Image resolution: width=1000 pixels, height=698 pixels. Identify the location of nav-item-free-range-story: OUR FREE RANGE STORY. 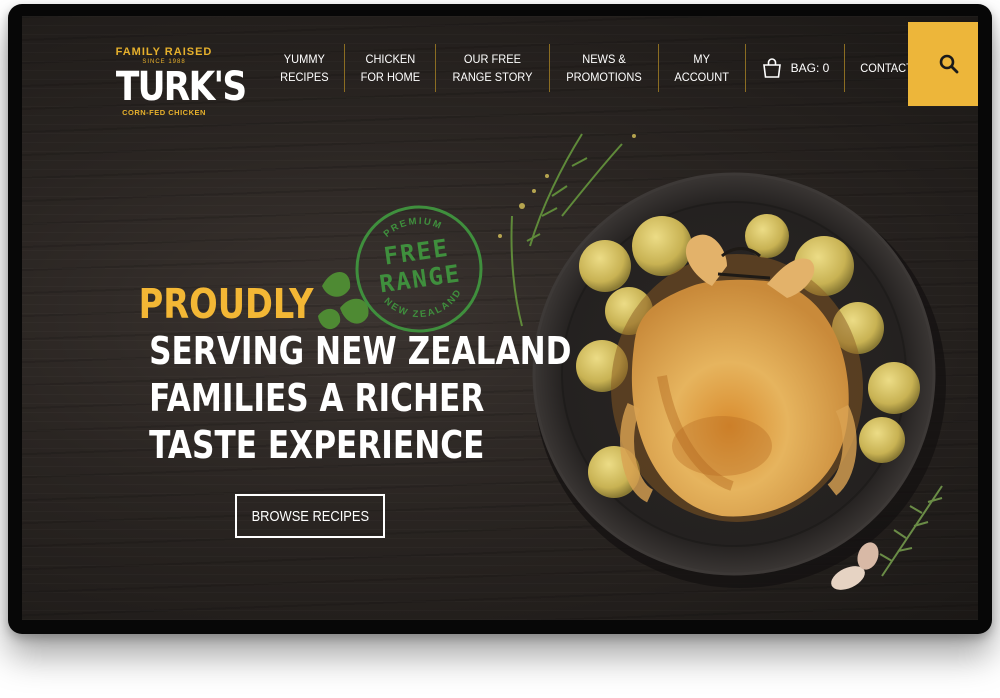
(493, 68).